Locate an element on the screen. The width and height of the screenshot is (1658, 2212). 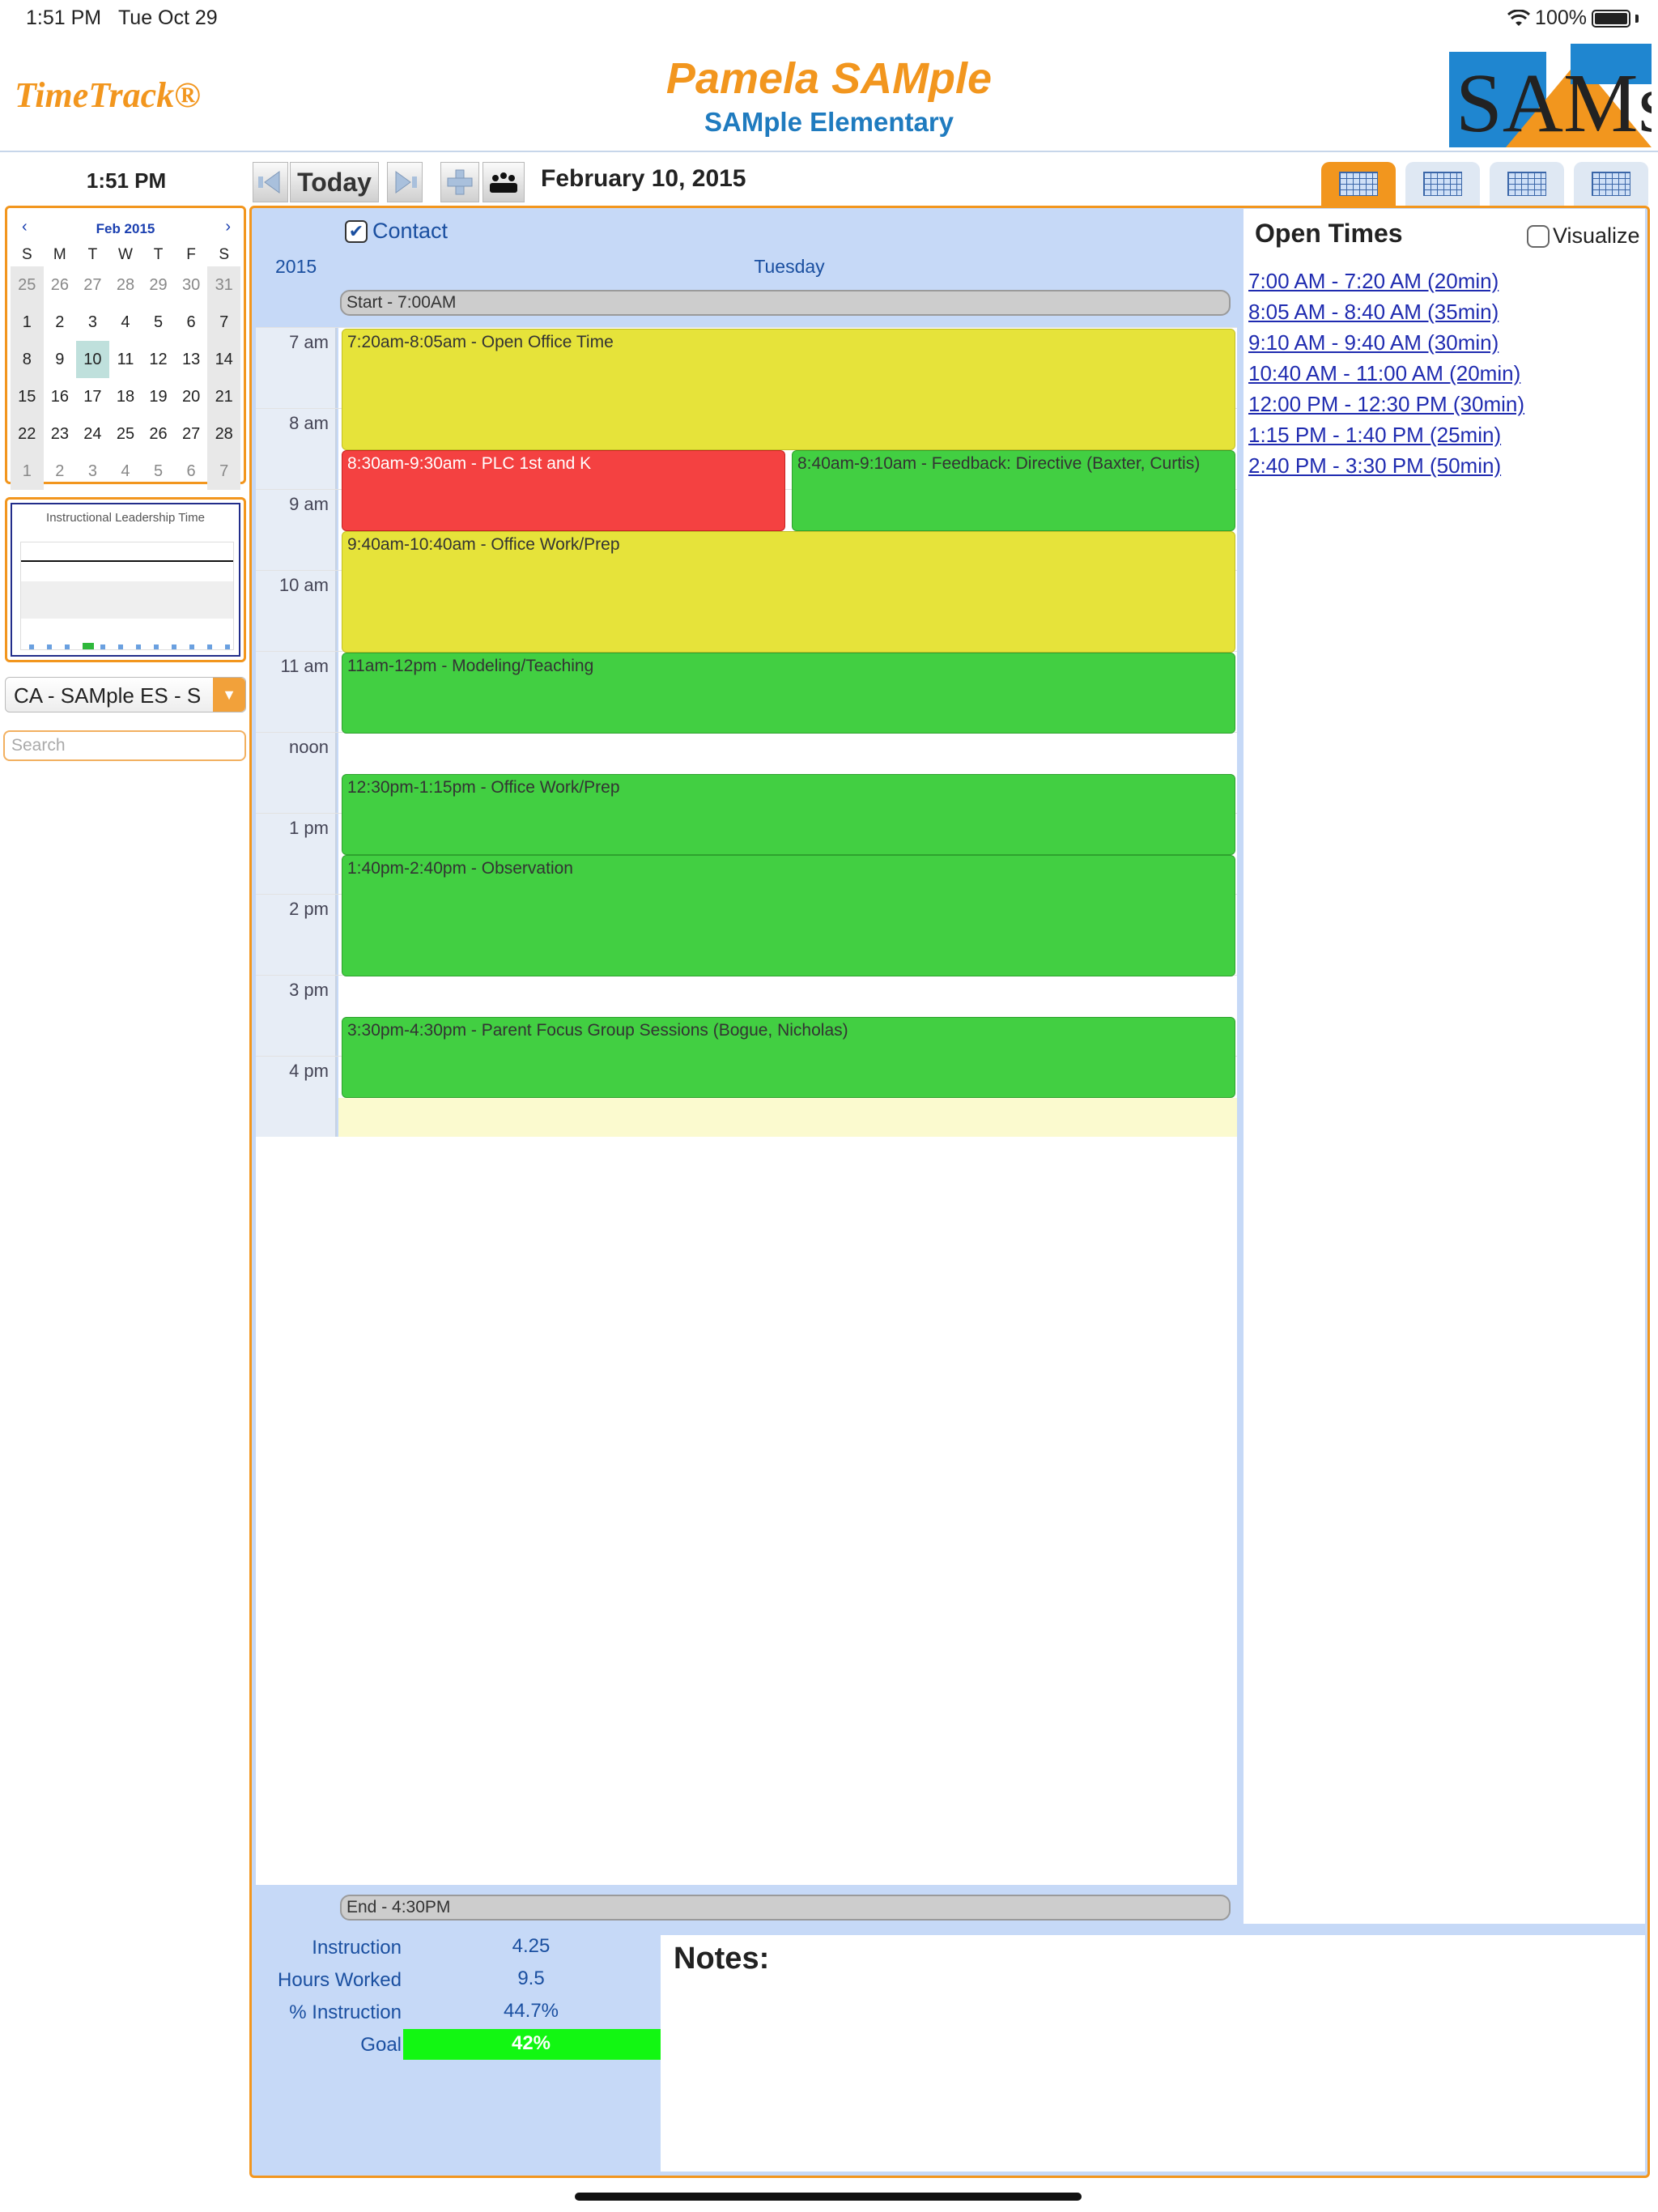
visualize-toggle: Visualize is located at coordinates (1583, 236).